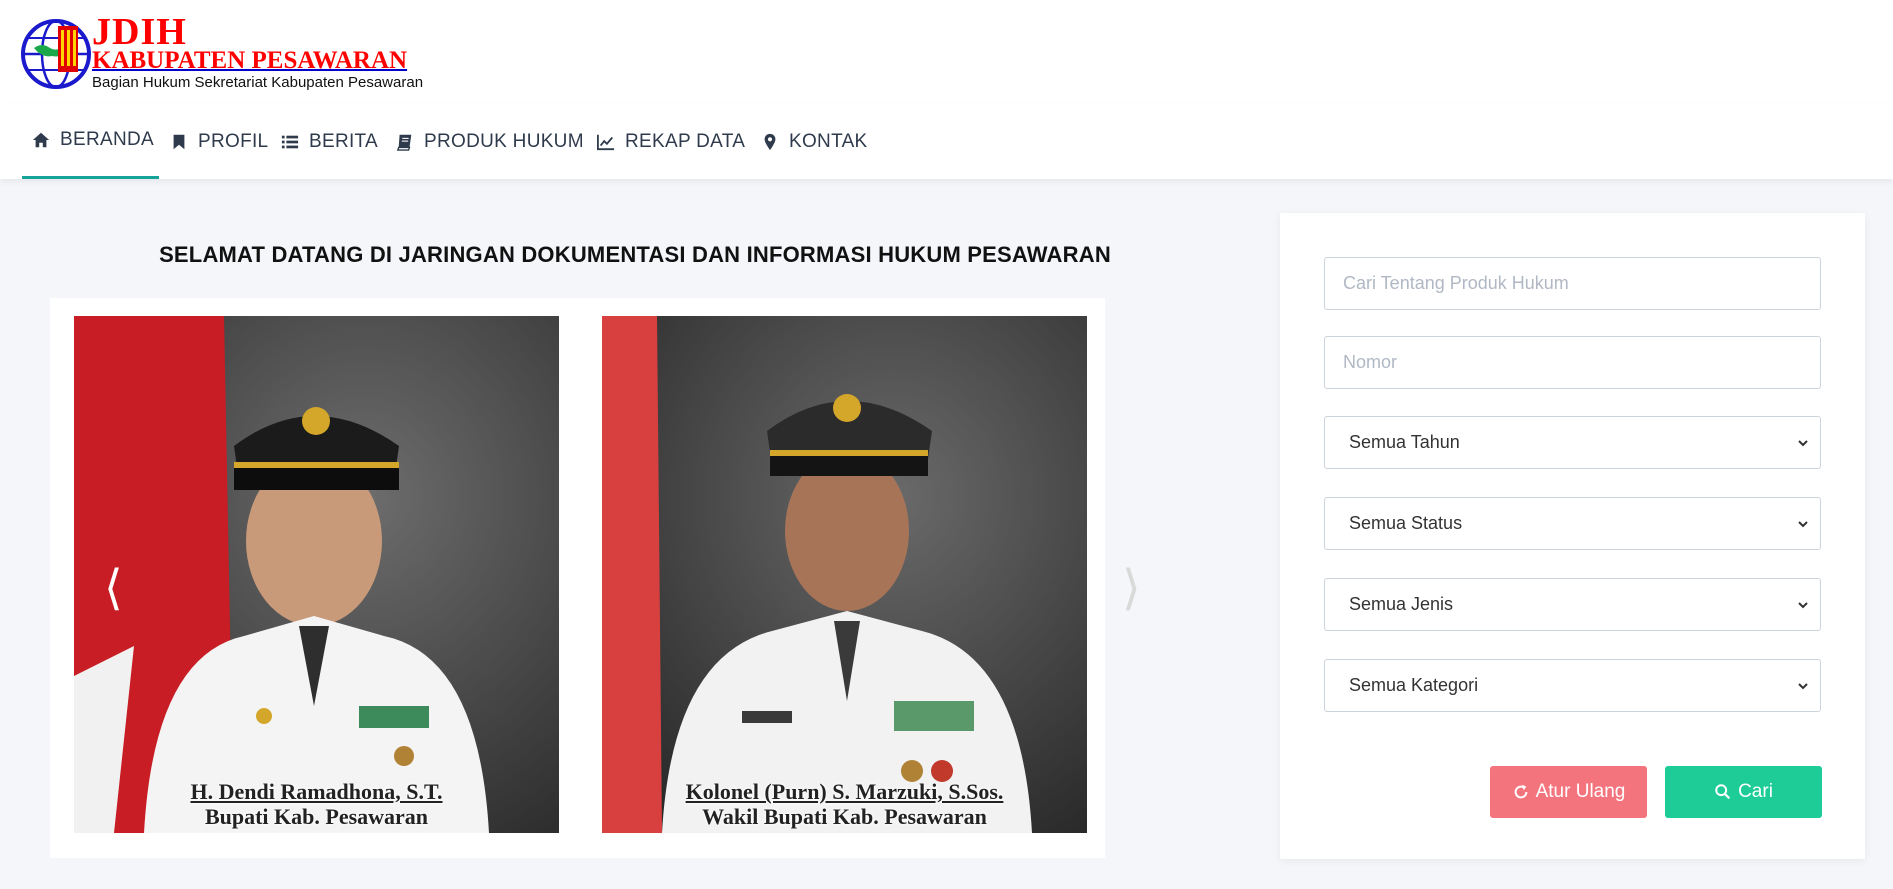 Image resolution: width=1893 pixels, height=889 pixels. I want to click on logo-subtitle: KABUPATEN PESAWARAN, so click(249, 61).